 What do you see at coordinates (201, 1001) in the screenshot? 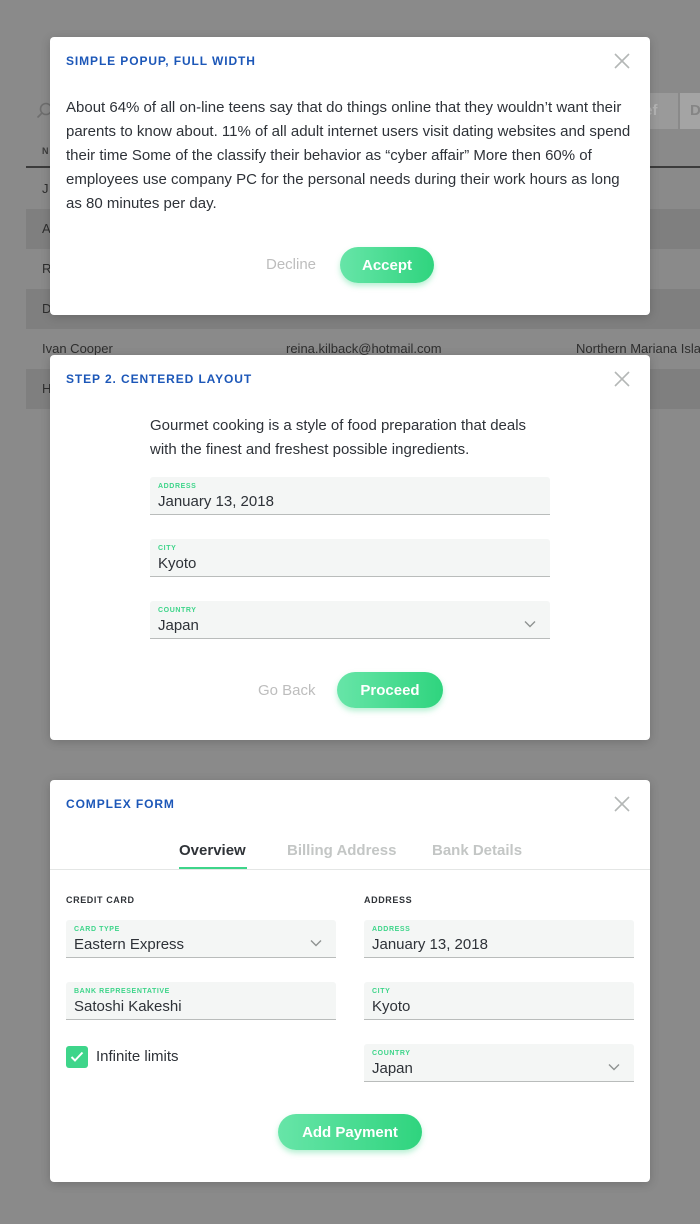
I see `bank-representative-field: BANK REPRESENTATIVE Satoshi Kakeshi` at bounding box center [201, 1001].